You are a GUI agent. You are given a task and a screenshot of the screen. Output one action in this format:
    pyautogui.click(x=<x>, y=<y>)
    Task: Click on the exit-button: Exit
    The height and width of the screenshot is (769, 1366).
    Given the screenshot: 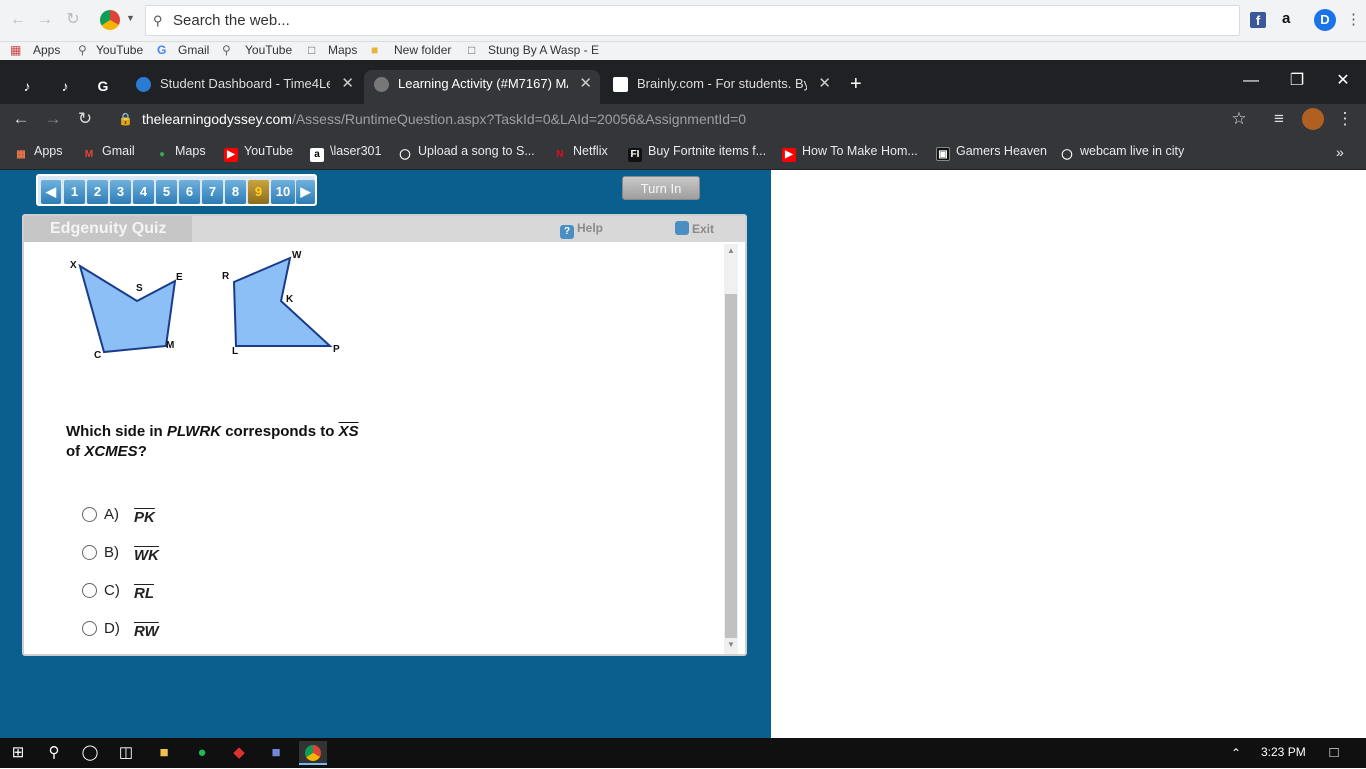 What is the action you would take?
    pyautogui.click(x=694, y=228)
    